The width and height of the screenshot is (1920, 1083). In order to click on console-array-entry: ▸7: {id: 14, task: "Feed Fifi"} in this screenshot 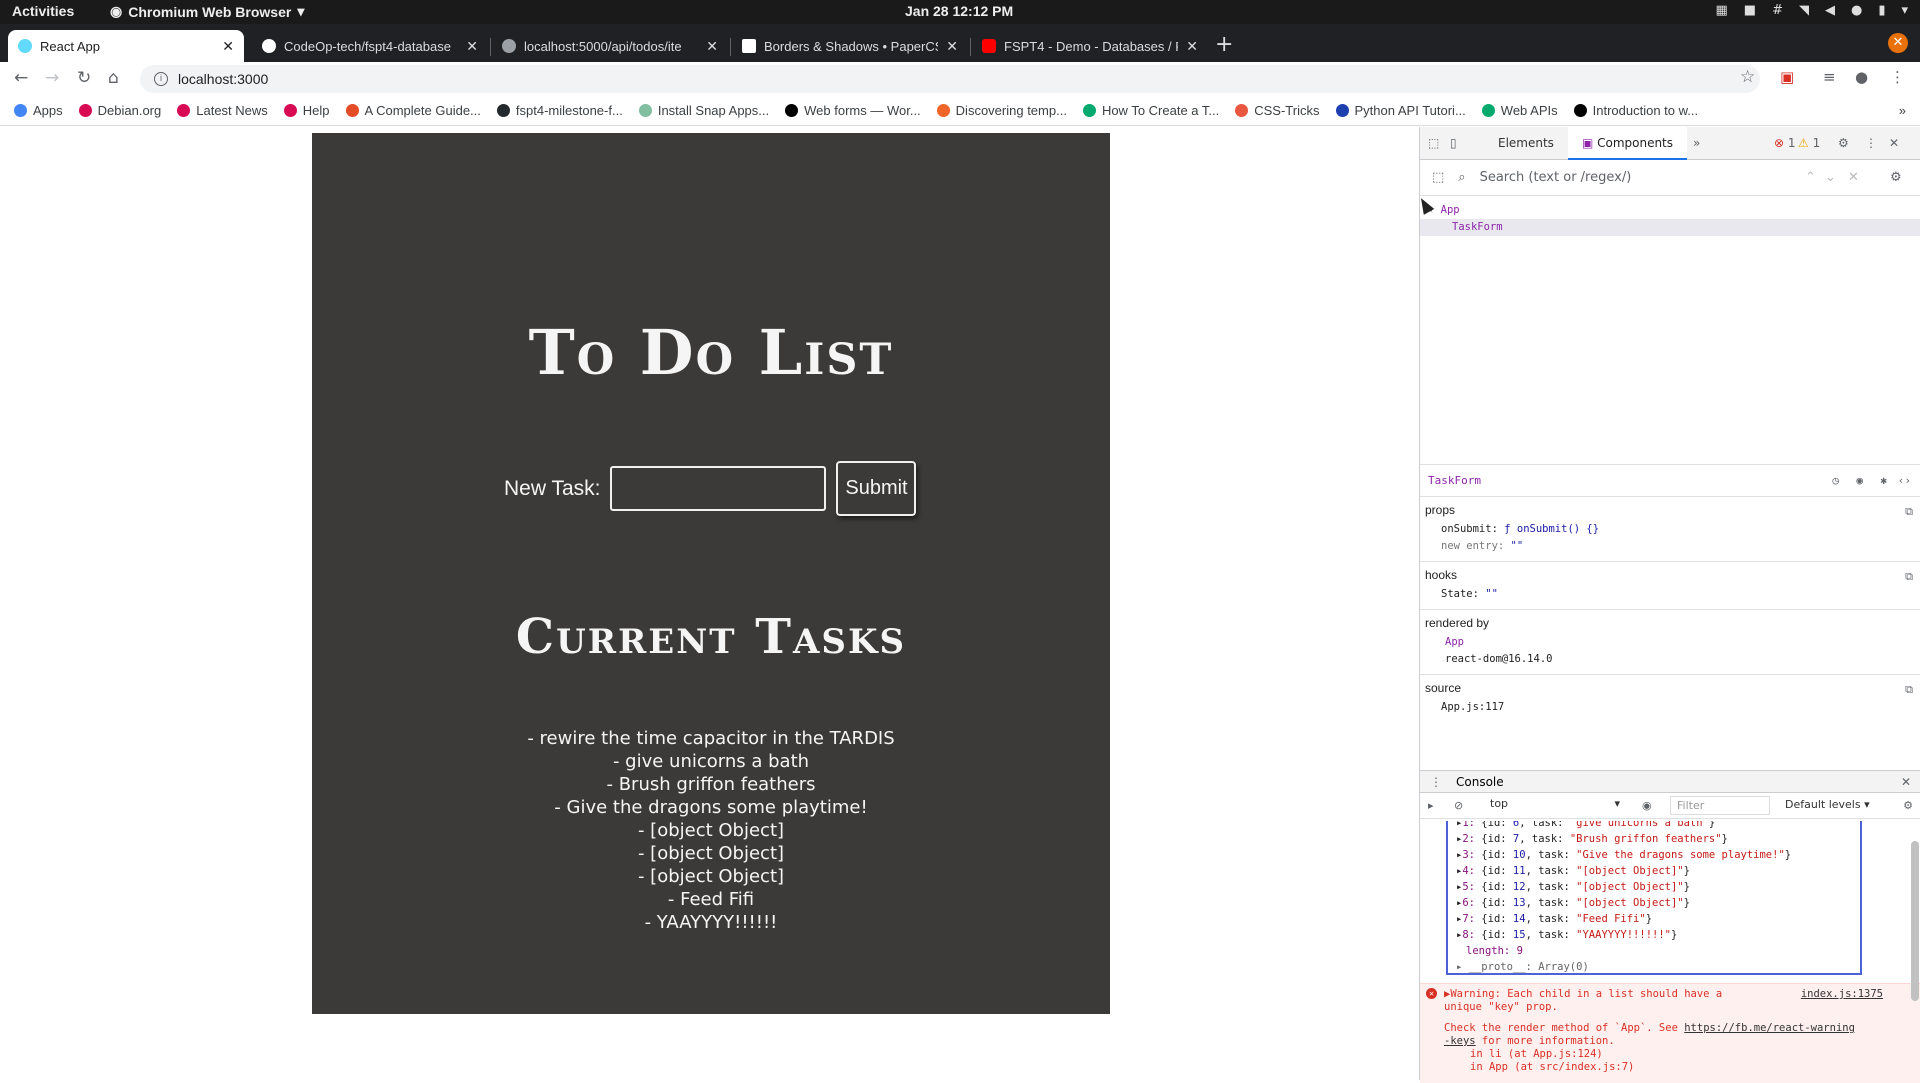, I will do `click(1658, 919)`.